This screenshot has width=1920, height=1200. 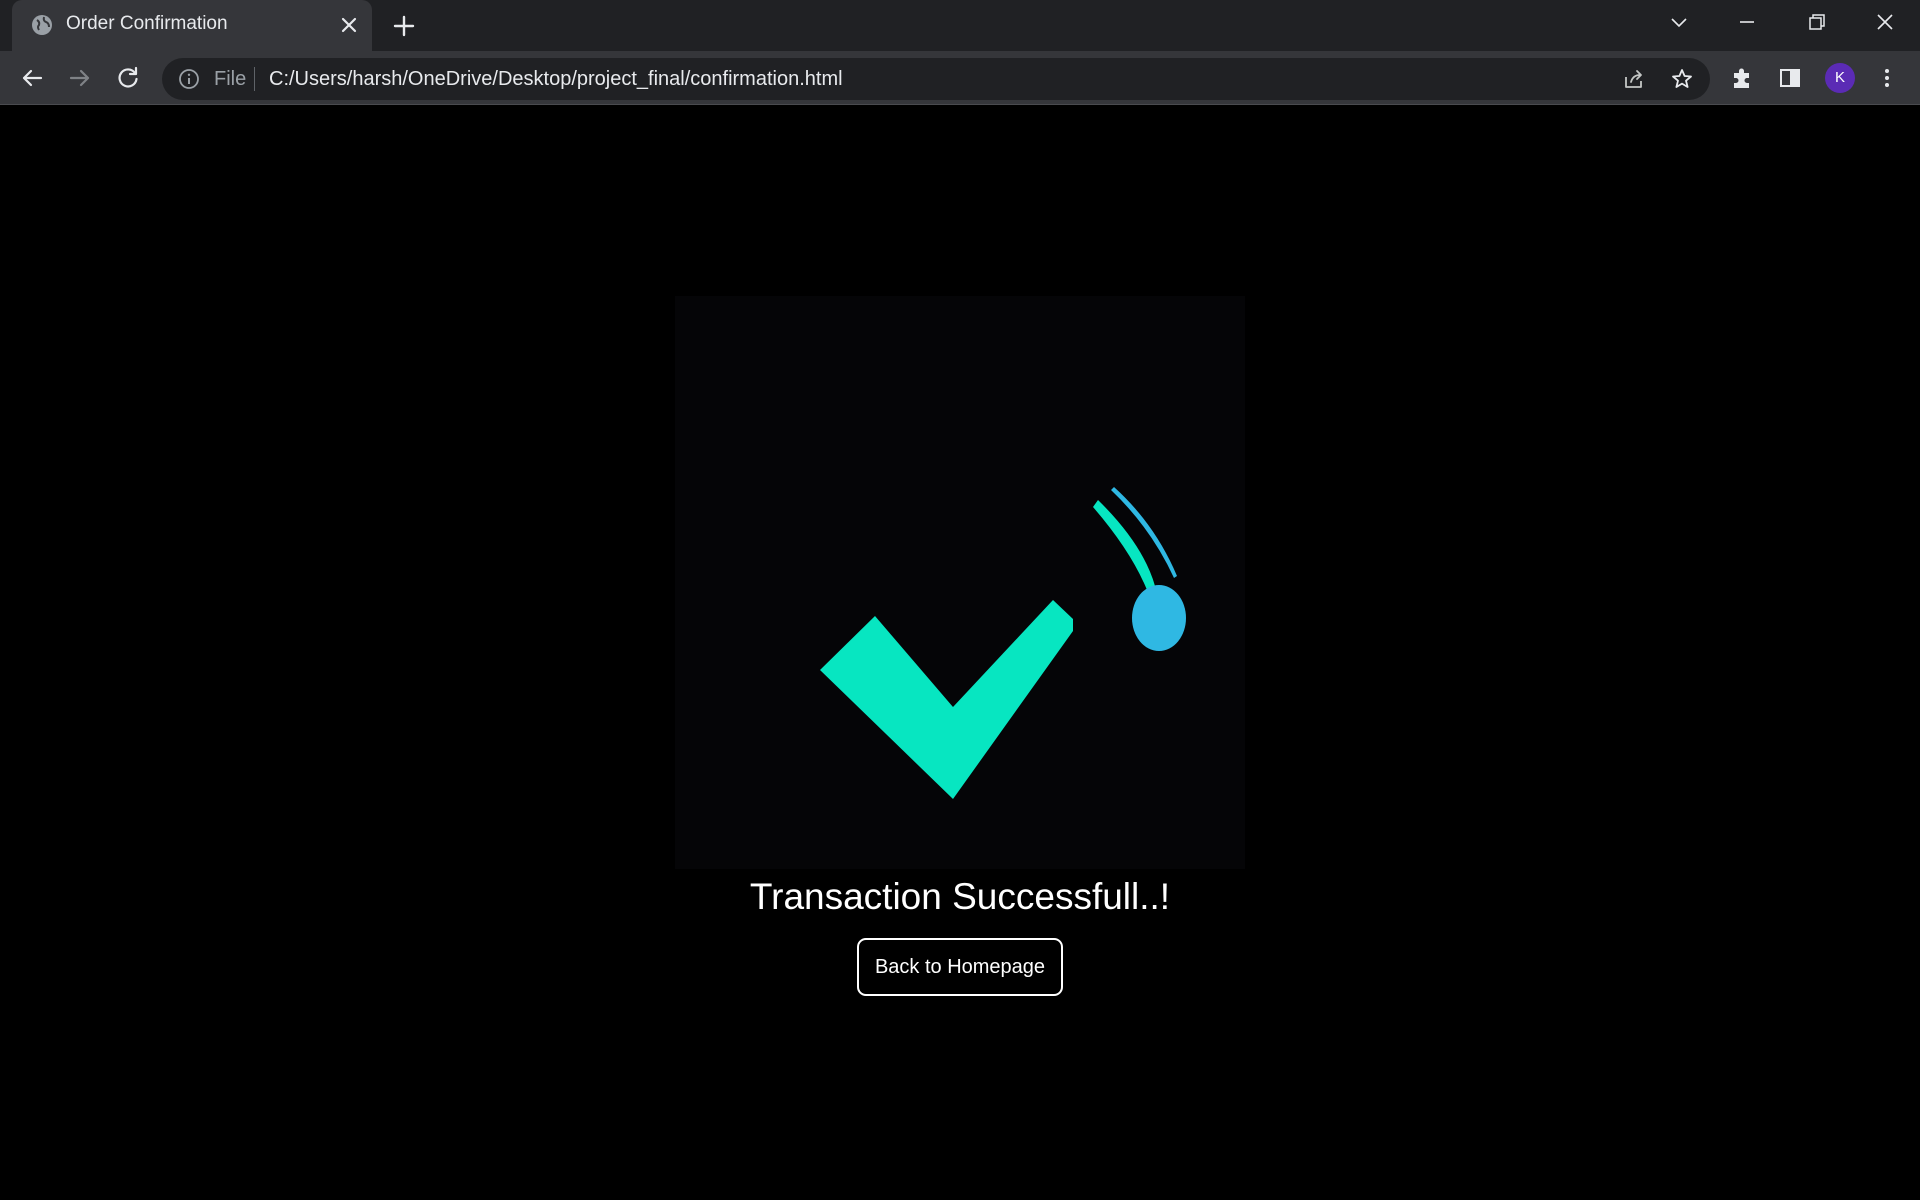 What do you see at coordinates (1682, 79) in the screenshot?
I see `star-icon` at bounding box center [1682, 79].